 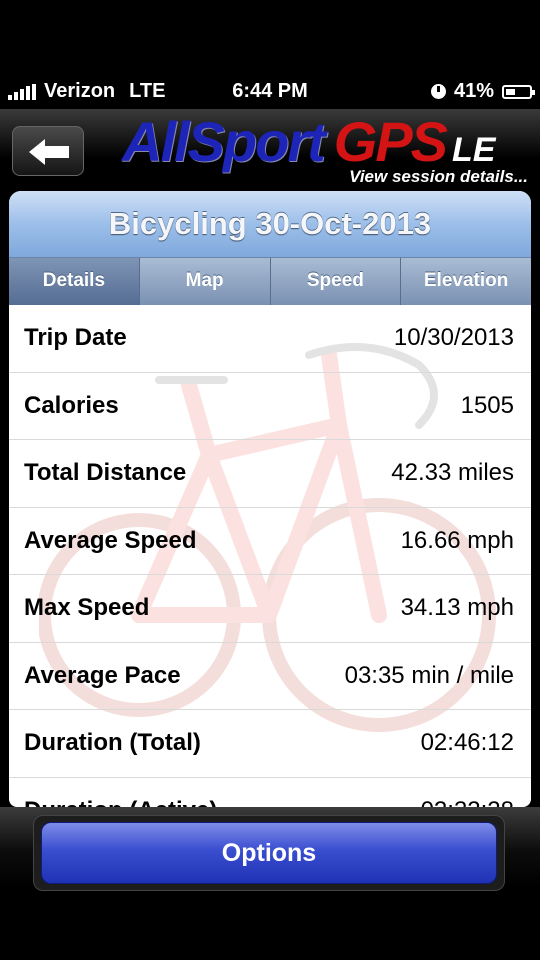 I want to click on status-bar: Verizon LTE 6:44 PM 41%, so click(x=270, y=92).